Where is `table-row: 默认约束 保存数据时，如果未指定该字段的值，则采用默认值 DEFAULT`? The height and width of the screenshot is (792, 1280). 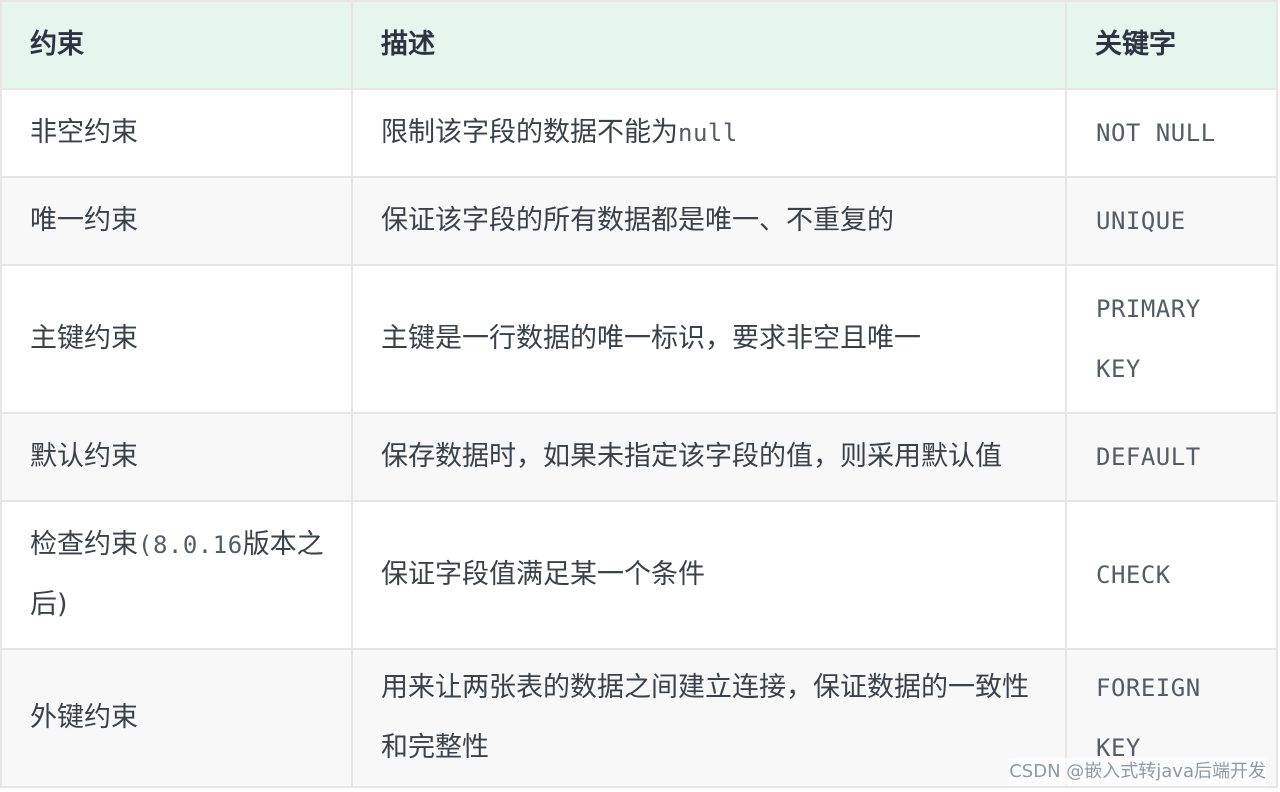
table-row: 默认约束 保存数据时，如果未指定该字段的值，则采用默认值 DEFAULT is located at coordinates (639, 457).